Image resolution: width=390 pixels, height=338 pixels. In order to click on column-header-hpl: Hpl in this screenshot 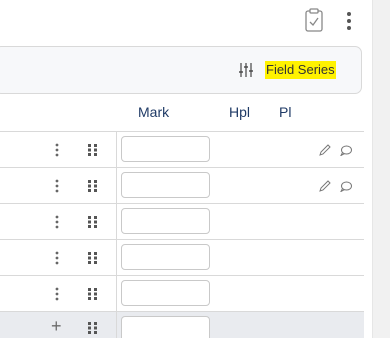, I will do `click(239, 112)`.